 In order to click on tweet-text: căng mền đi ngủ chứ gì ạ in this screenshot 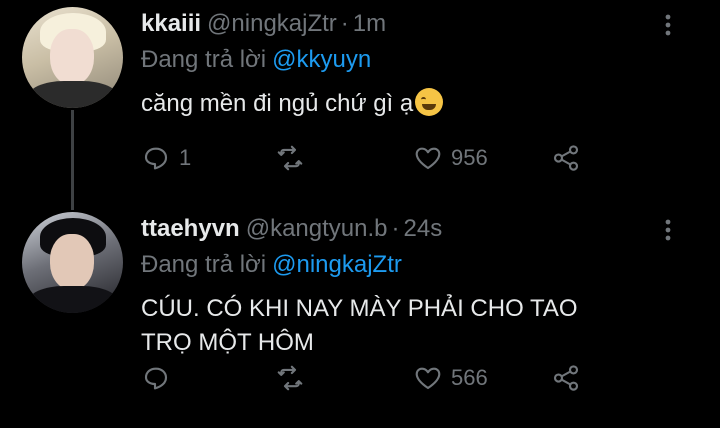, I will do `click(401, 104)`.